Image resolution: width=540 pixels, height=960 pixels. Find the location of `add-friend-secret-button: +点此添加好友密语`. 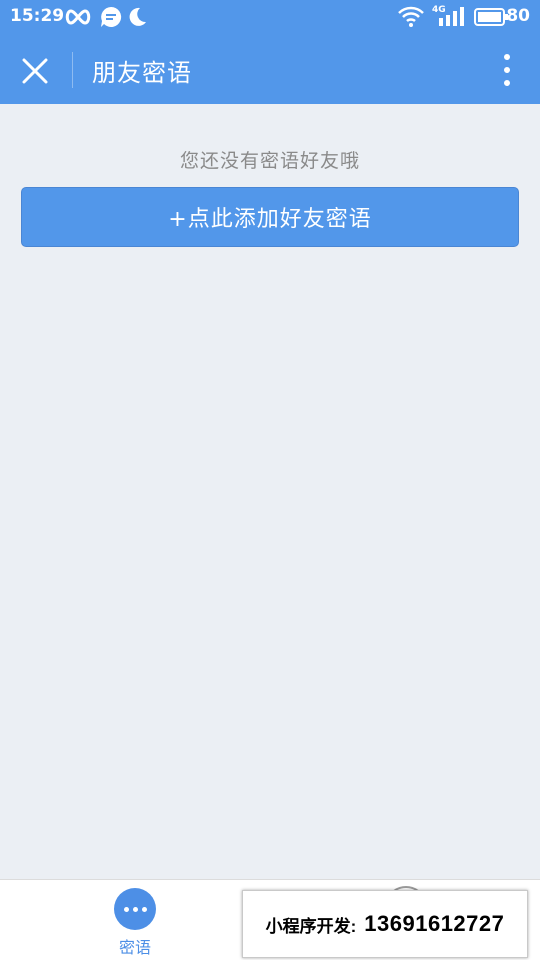

add-friend-secret-button: +点此添加好友密语 is located at coordinates (270, 217).